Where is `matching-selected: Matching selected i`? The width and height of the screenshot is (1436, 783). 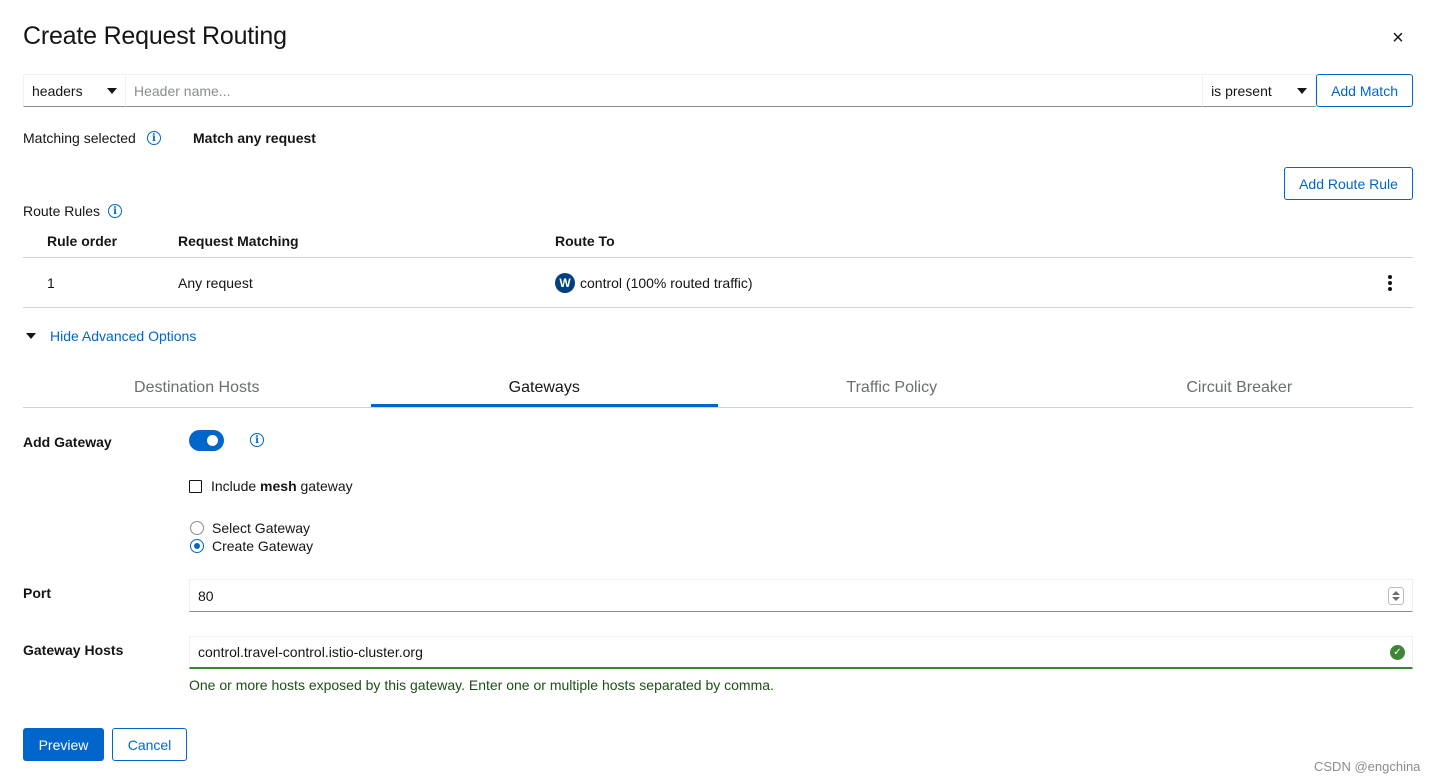 matching-selected: Matching selected i is located at coordinates (92, 138).